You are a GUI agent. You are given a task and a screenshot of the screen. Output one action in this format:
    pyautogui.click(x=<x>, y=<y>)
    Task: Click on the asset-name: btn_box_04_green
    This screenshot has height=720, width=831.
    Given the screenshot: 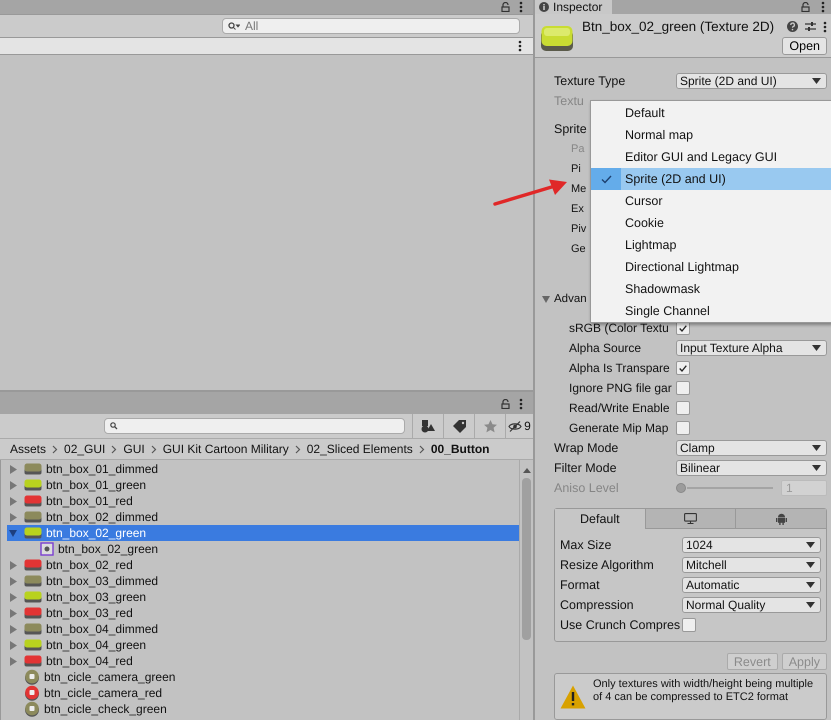 What is the action you would take?
    pyautogui.click(x=96, y=645)
    